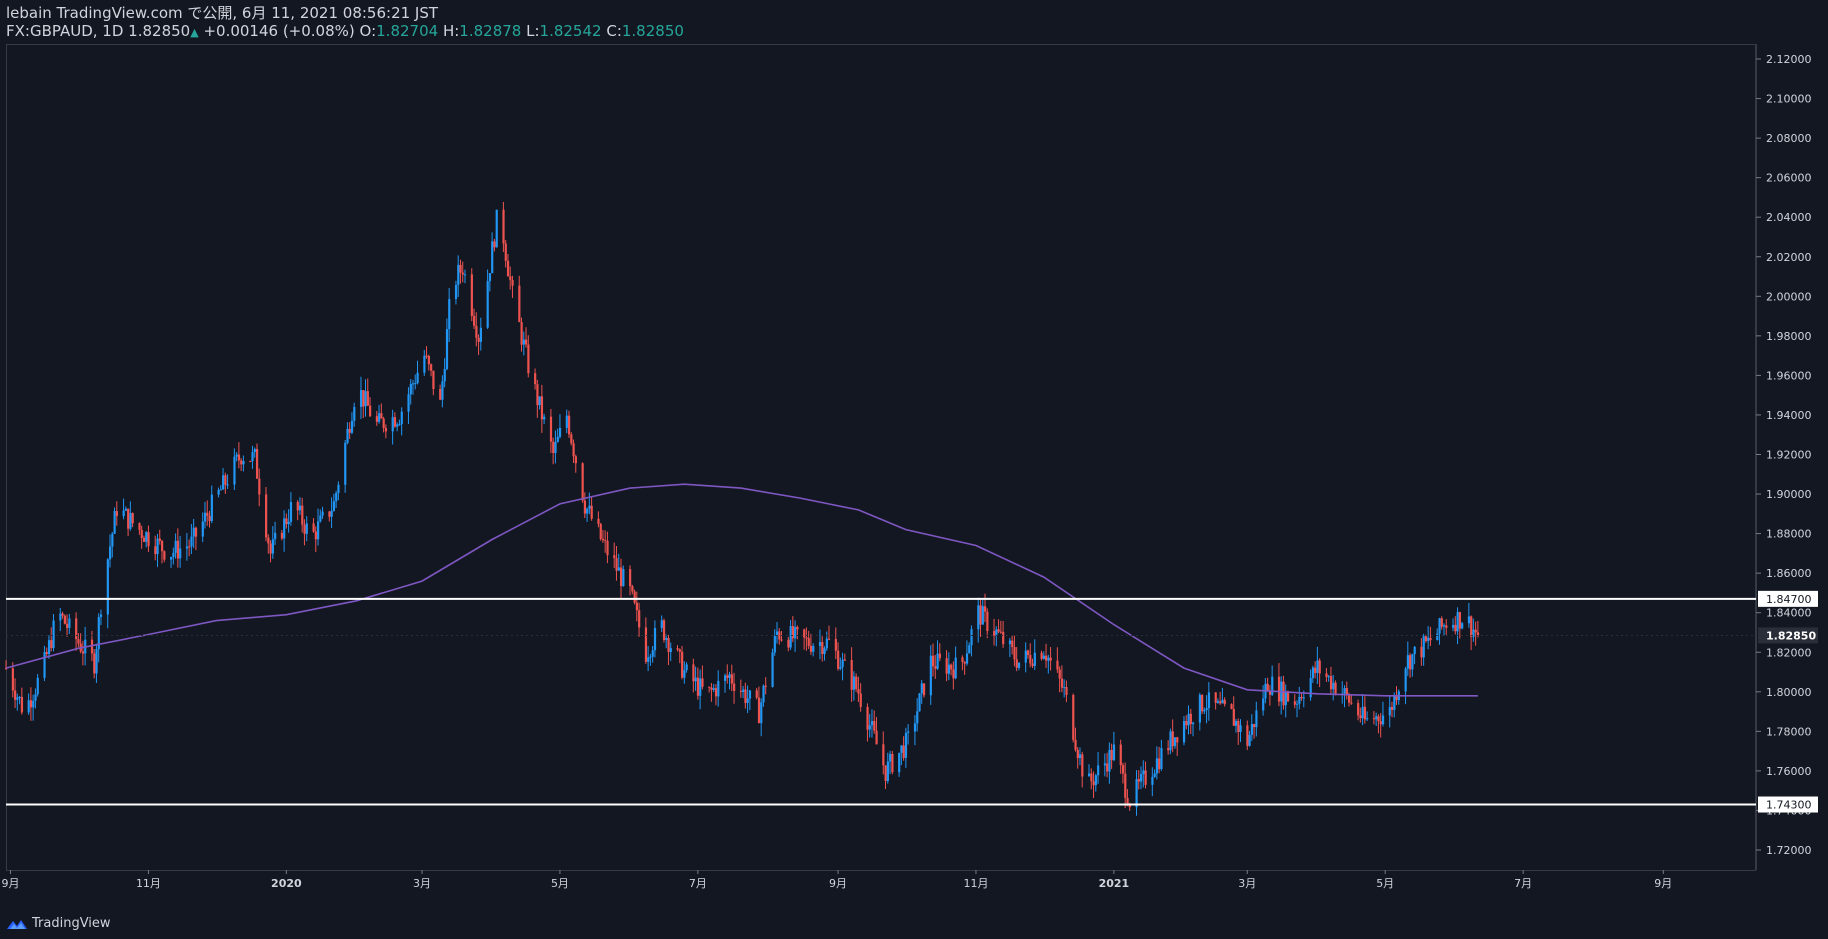 The width and height of the screenshot is (1828, 939). Describe the element at coordinates (1789, 455) in the screenshot. I see `y-tick-label: 1.92000` at that location.